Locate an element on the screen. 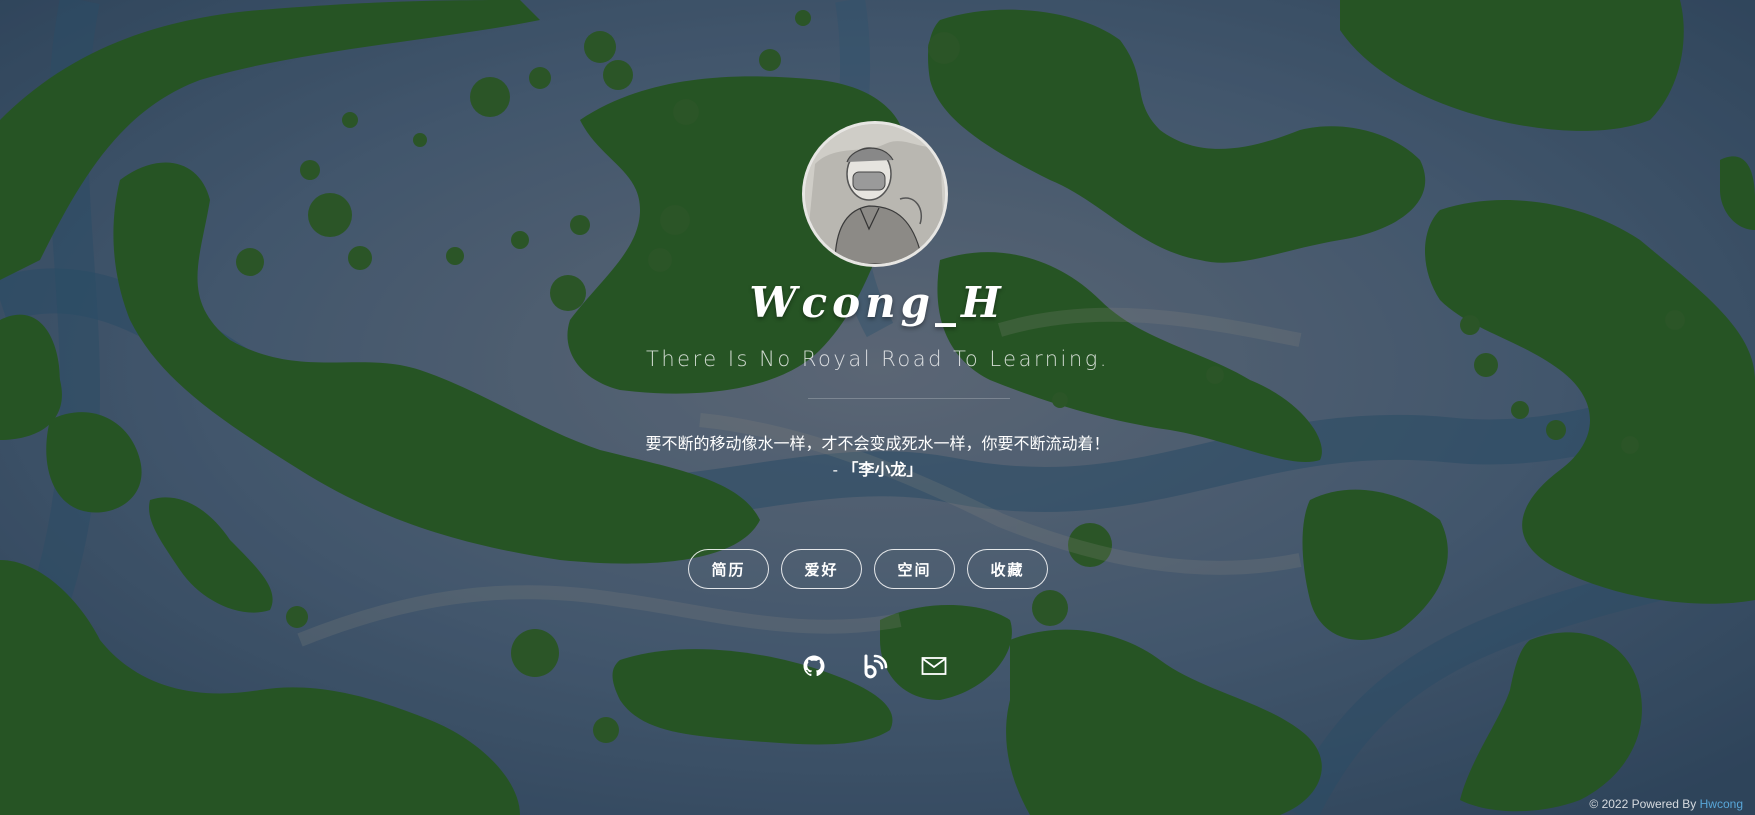  quote-prefix: - is located at coordinates (837, 470).